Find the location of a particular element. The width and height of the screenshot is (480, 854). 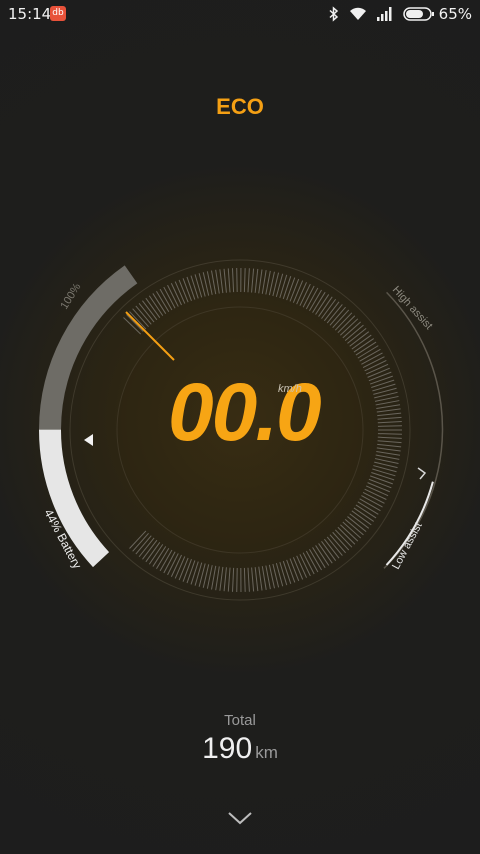

speed-unit: km/h is located at coordinates (290, 389).